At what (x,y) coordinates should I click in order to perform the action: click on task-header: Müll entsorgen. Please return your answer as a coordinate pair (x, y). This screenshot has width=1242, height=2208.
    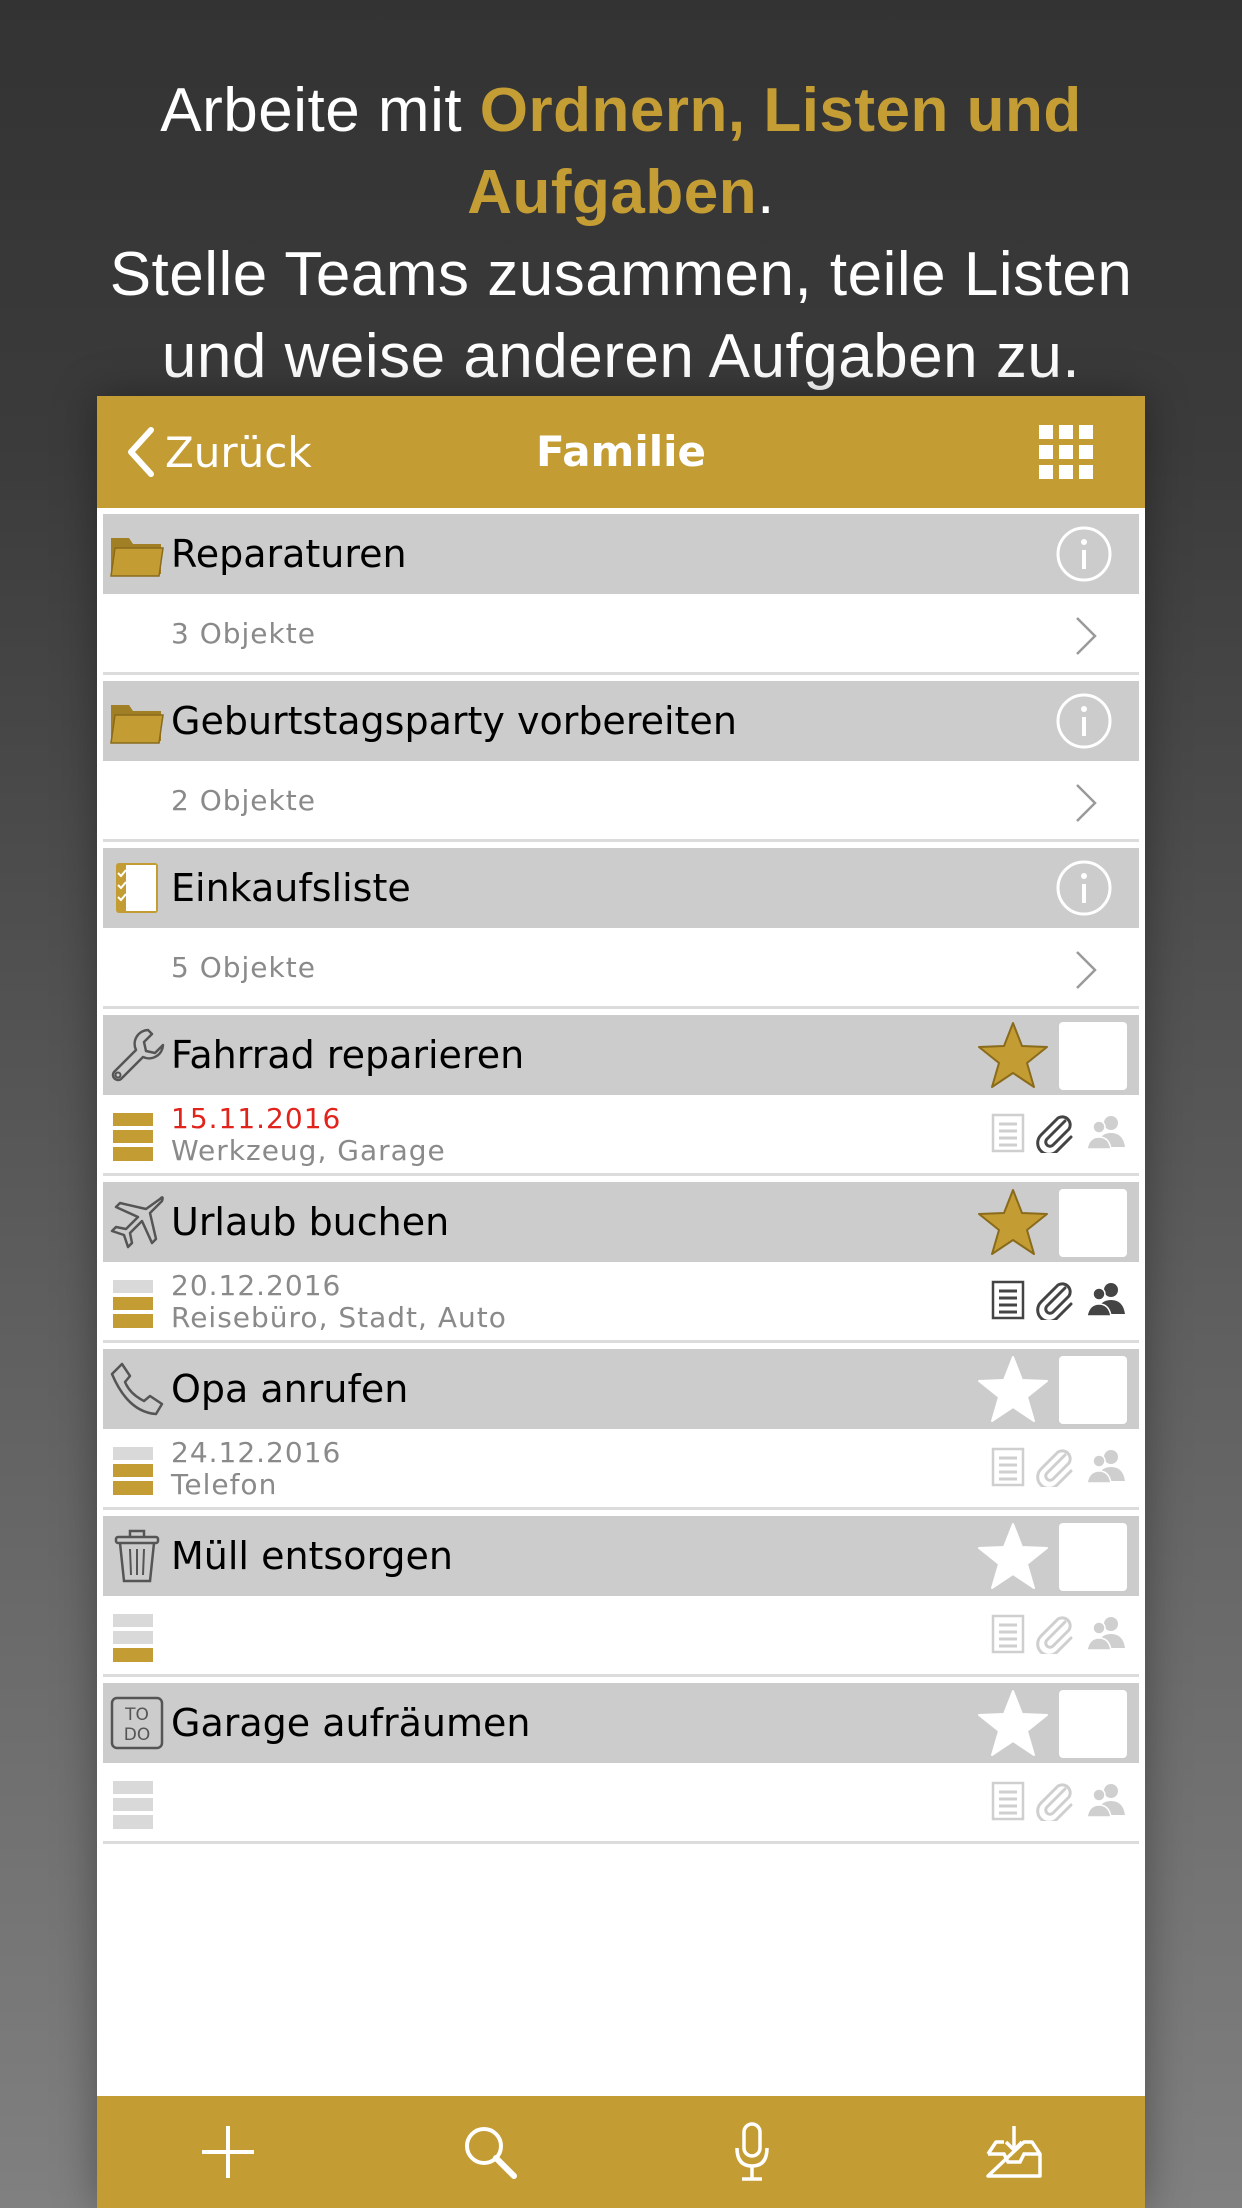
    Looking at the image, I should click on (621, 1556).